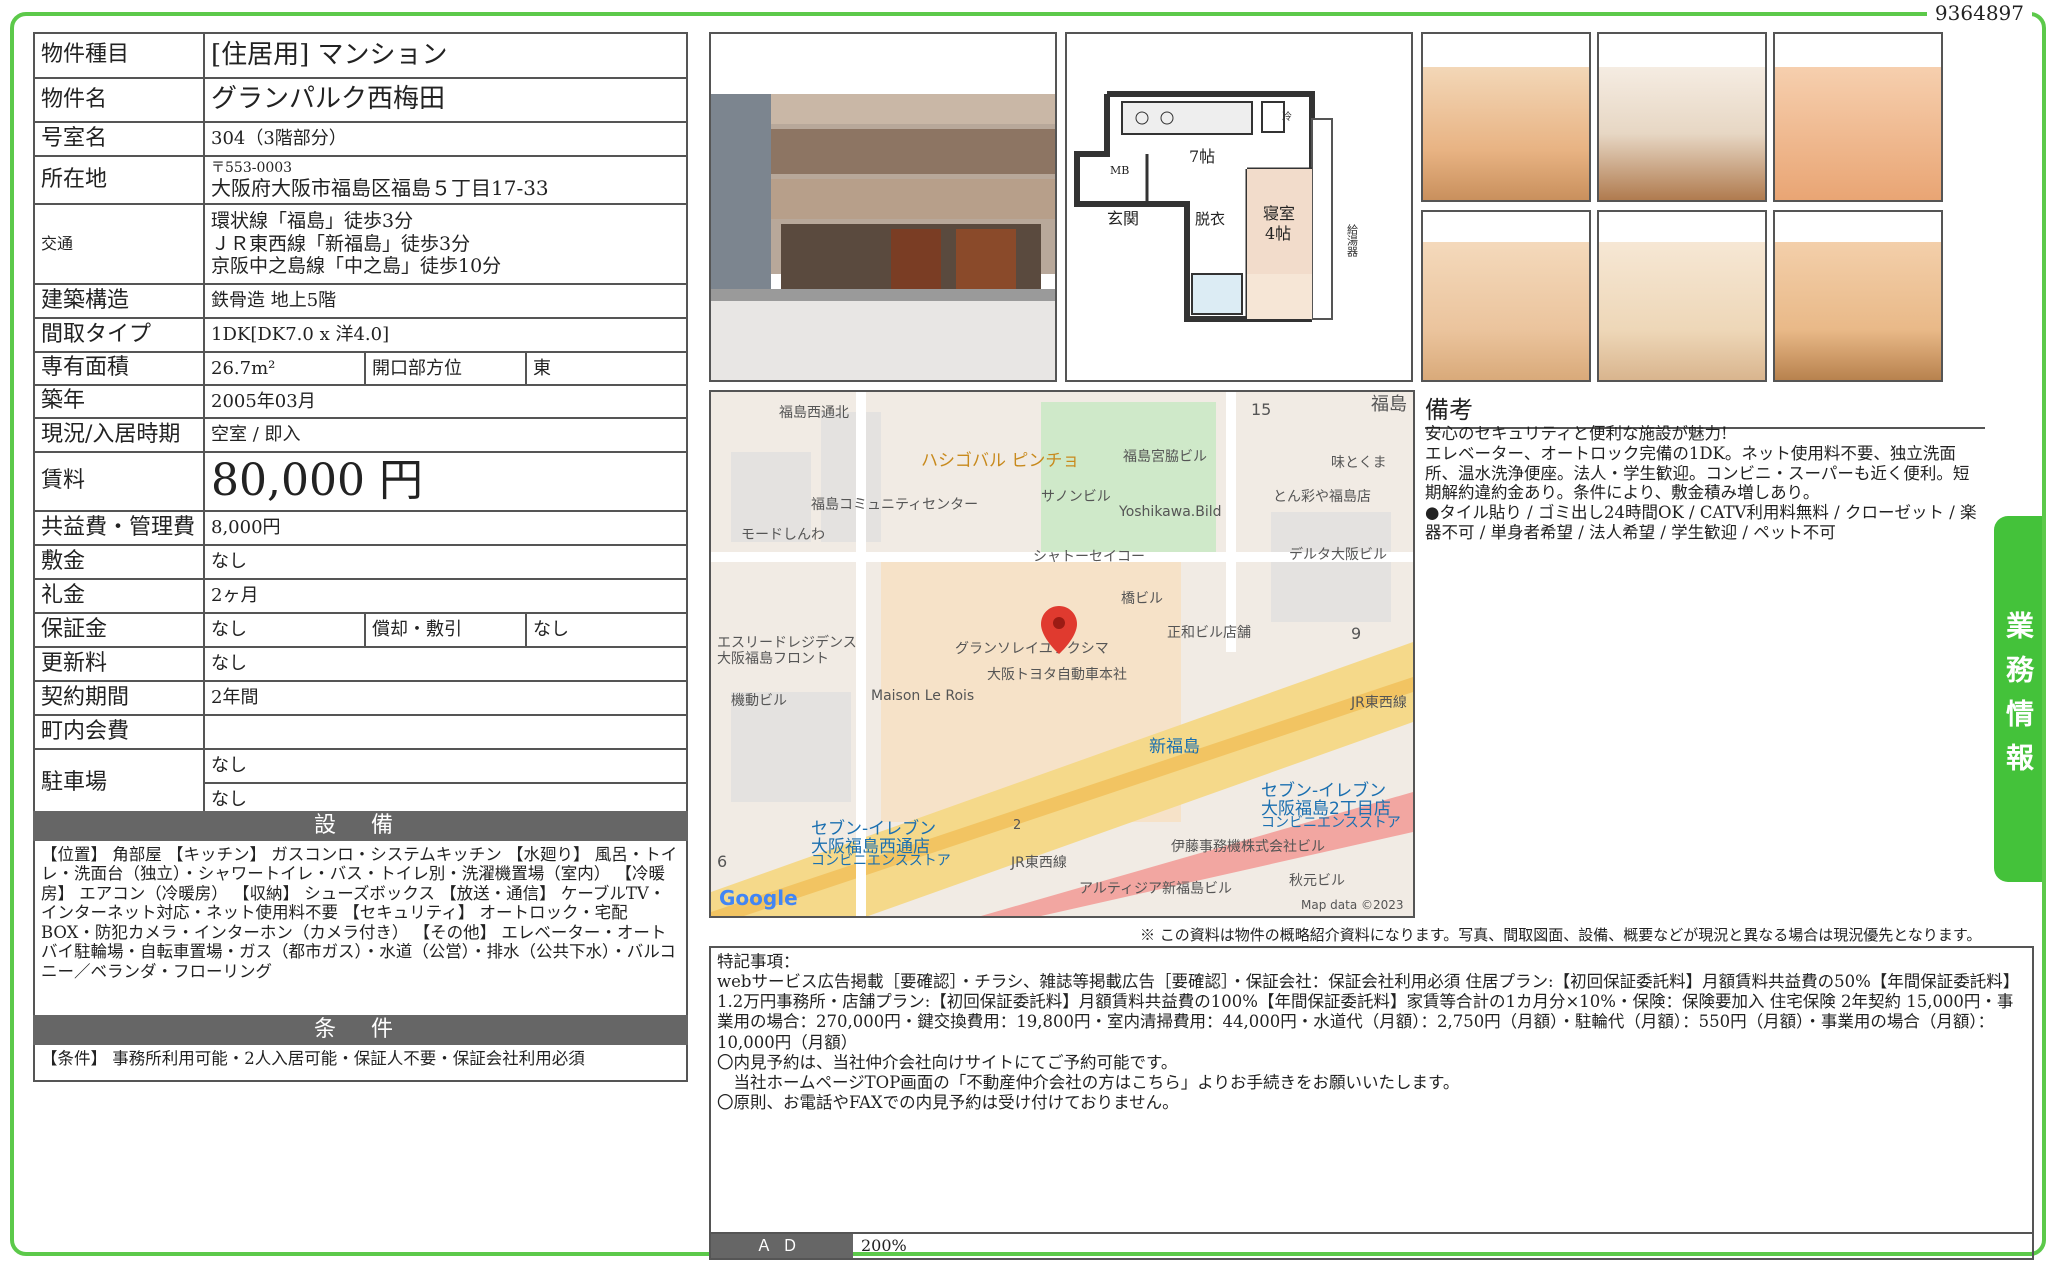 This screenshot has width=2056, height=1264. What do you see at coordinates (360, 1063) in the screenshot?
I see `conditions-text: 【条件】 事務所利用可能・2人入居可能・保証人不要・保証会社利用必須` at bounding box center [360, 1063].